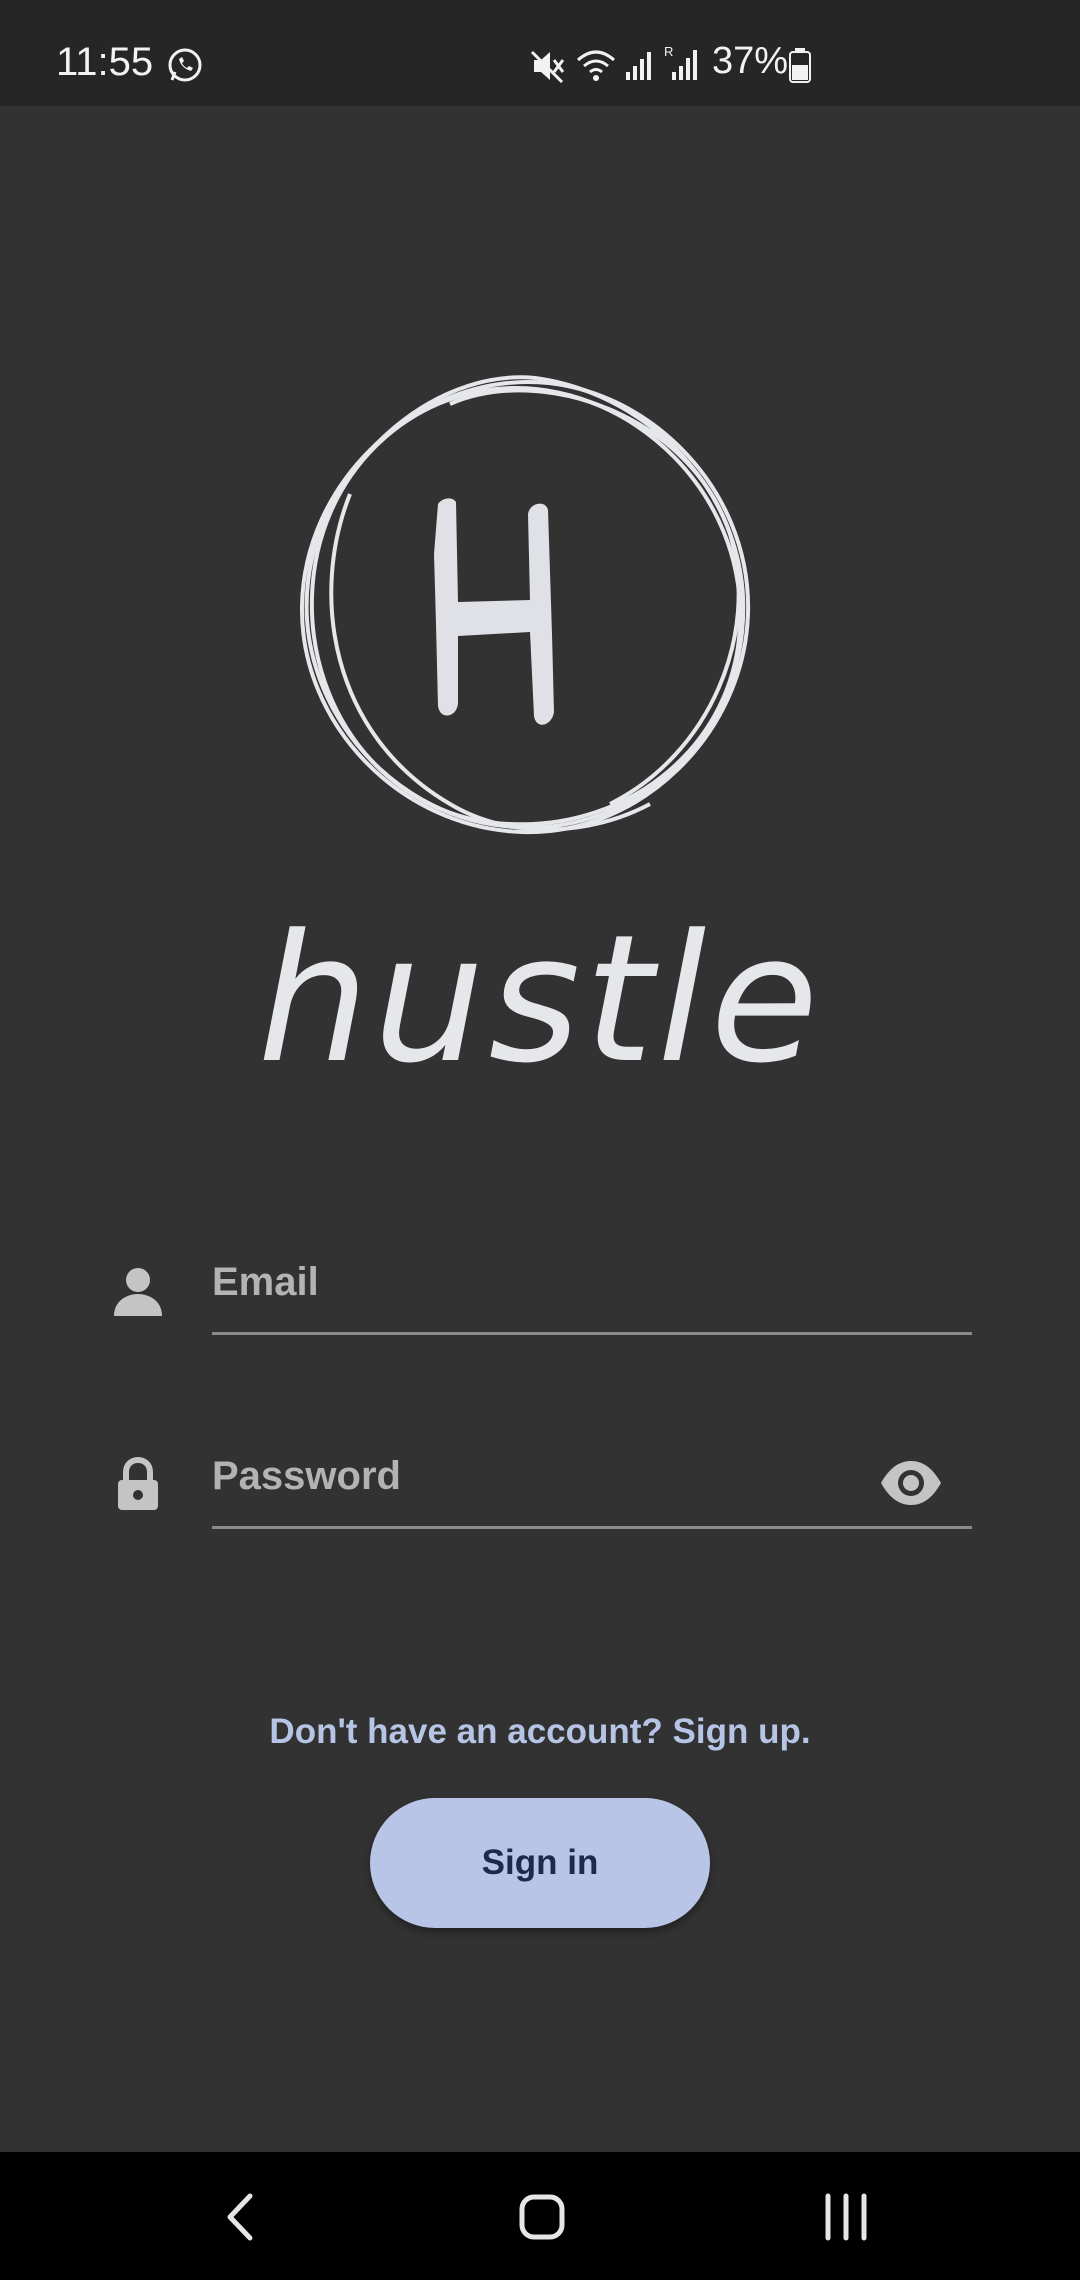  Describe the element at coordinates (680, 62) in the screenshot. I see `signal-roaming-icon: R` at that location.